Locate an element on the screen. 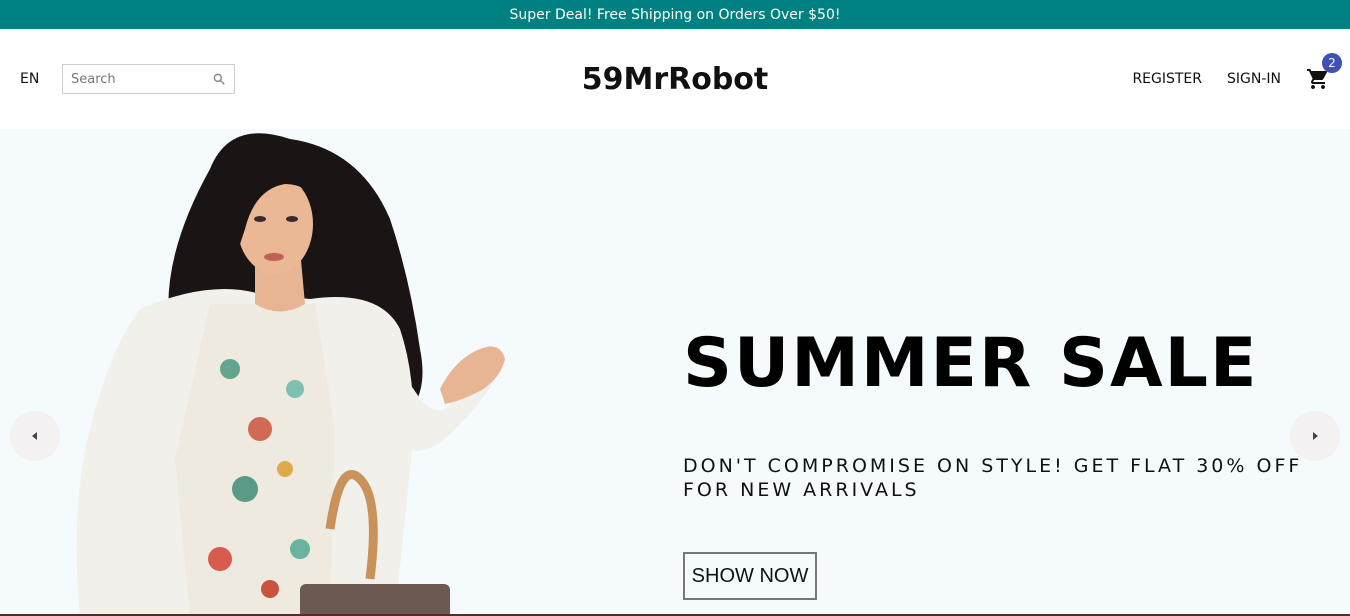 This screenshot has height=616, width=1350. cart-badge: 2 is located at coordinates (1332, 63).